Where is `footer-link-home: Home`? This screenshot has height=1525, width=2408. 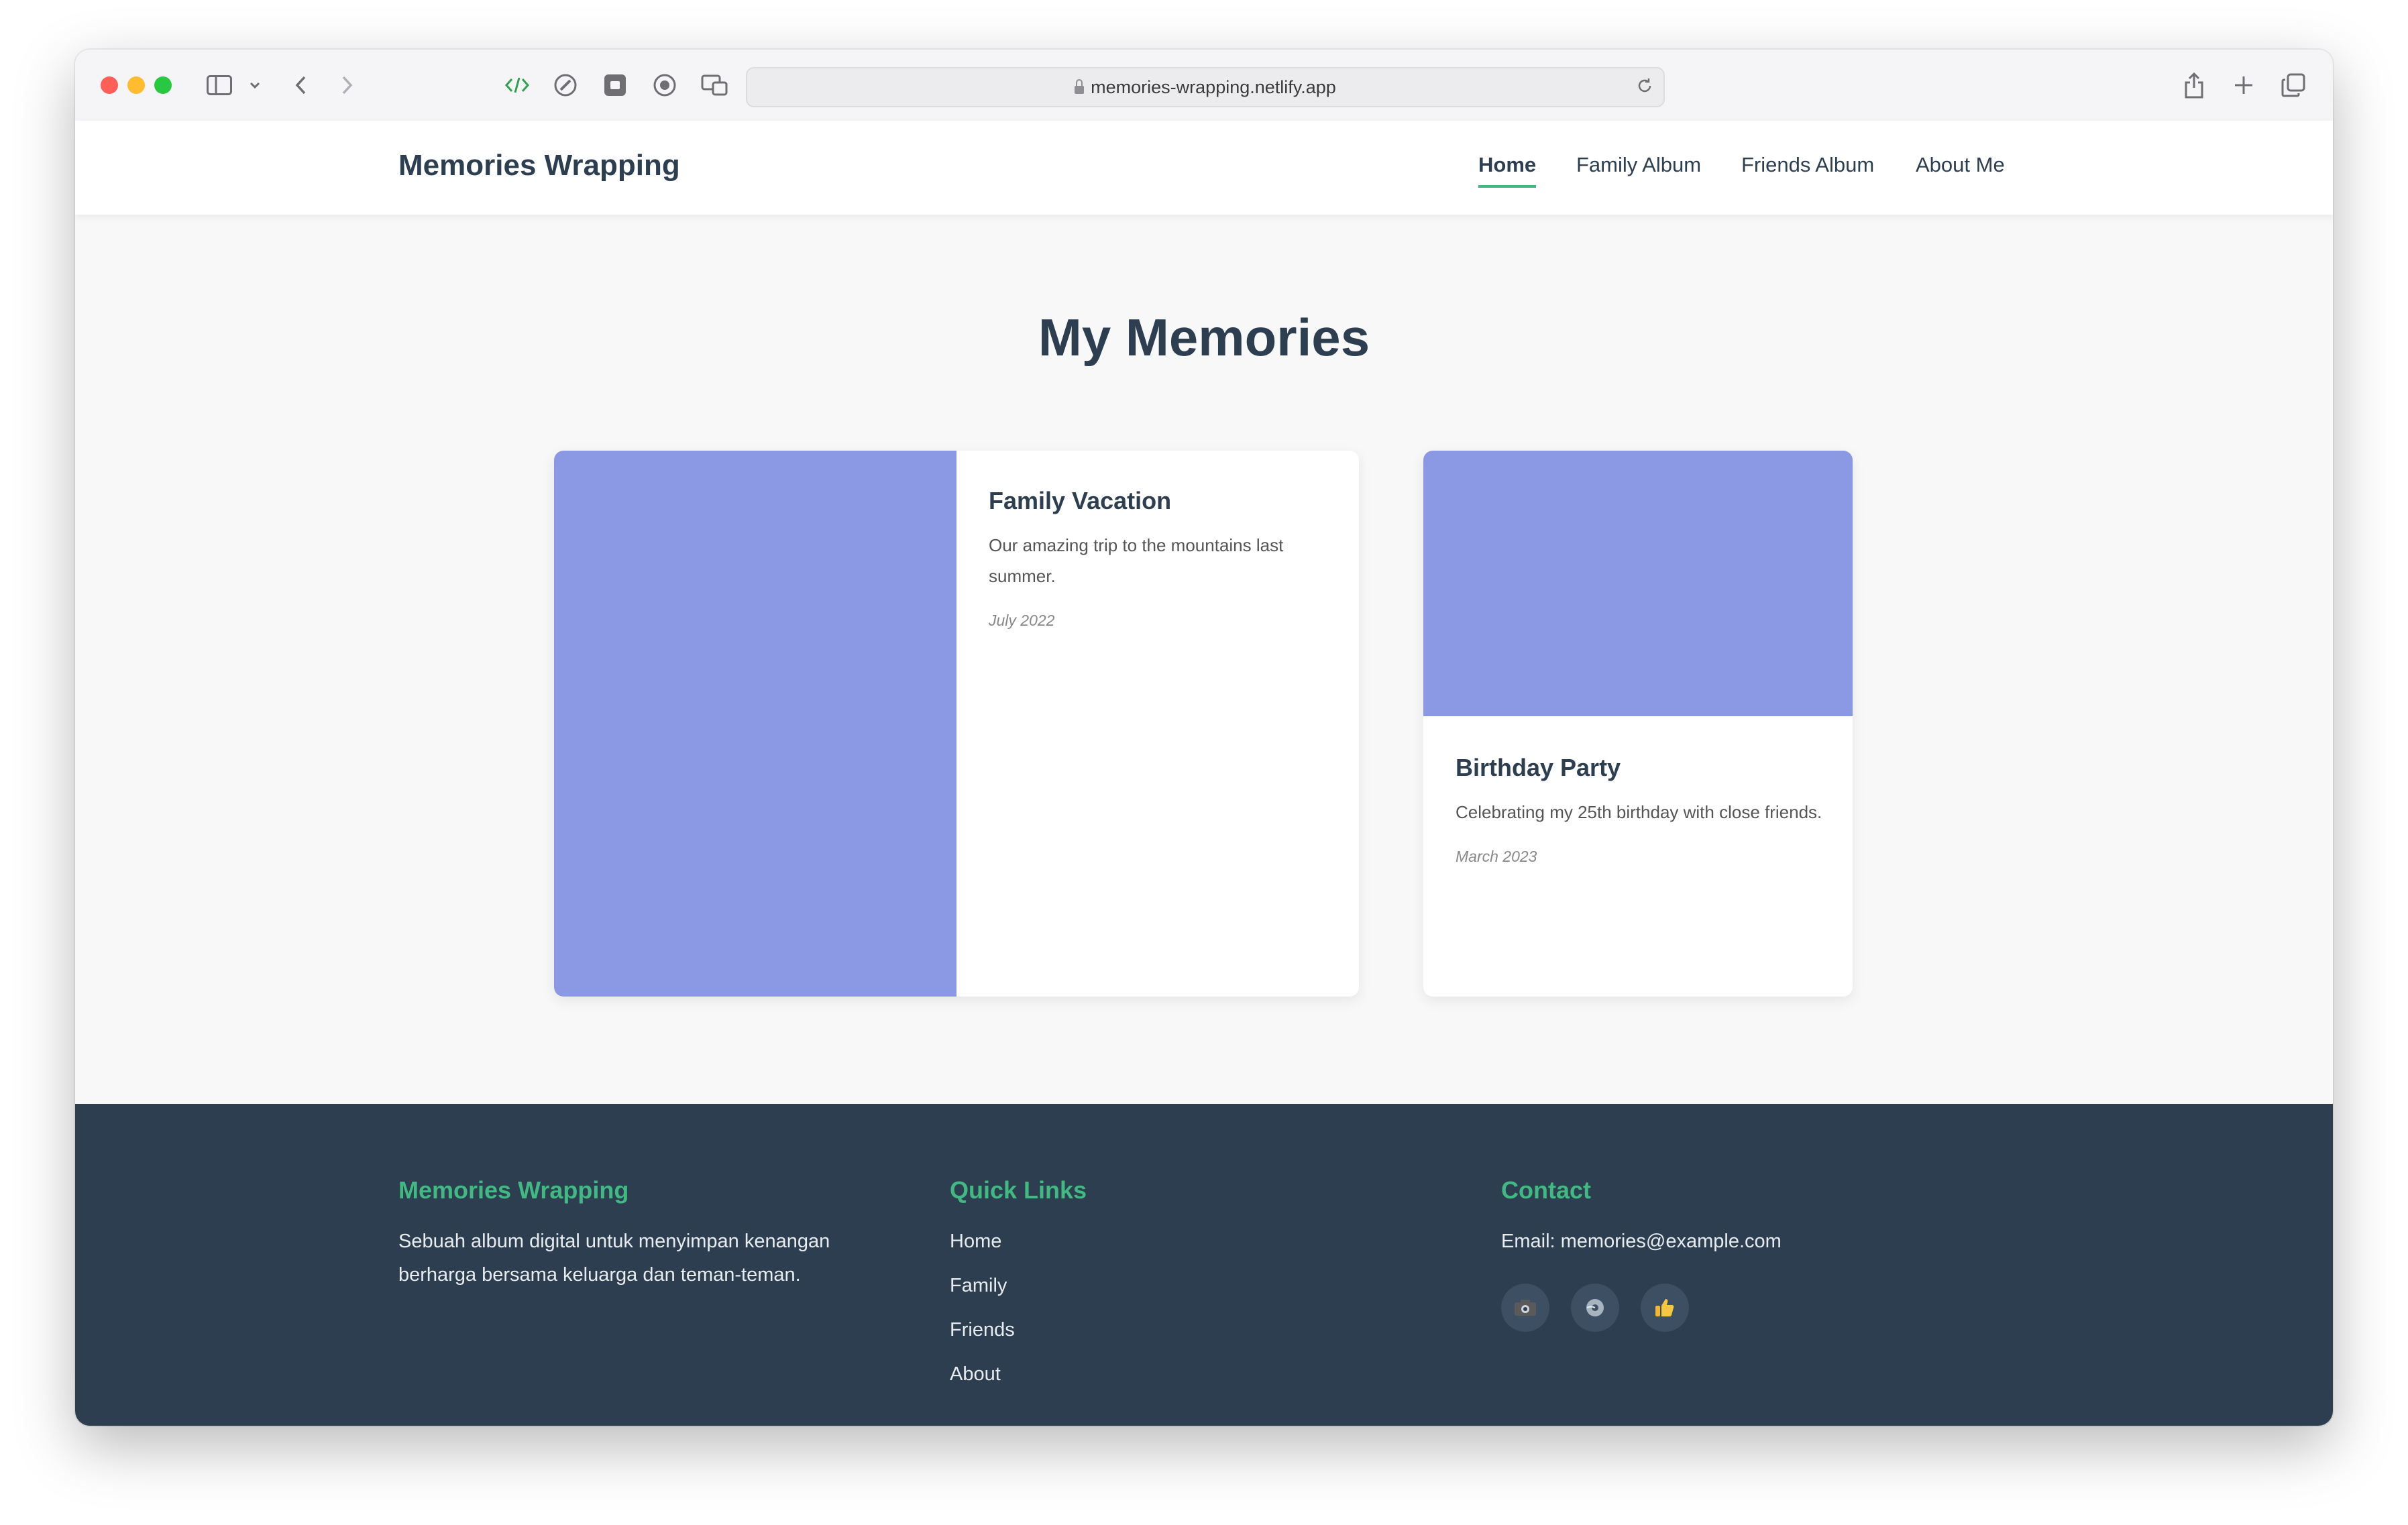
footer-link-home: Home is located at coordinates (1151, 1247).